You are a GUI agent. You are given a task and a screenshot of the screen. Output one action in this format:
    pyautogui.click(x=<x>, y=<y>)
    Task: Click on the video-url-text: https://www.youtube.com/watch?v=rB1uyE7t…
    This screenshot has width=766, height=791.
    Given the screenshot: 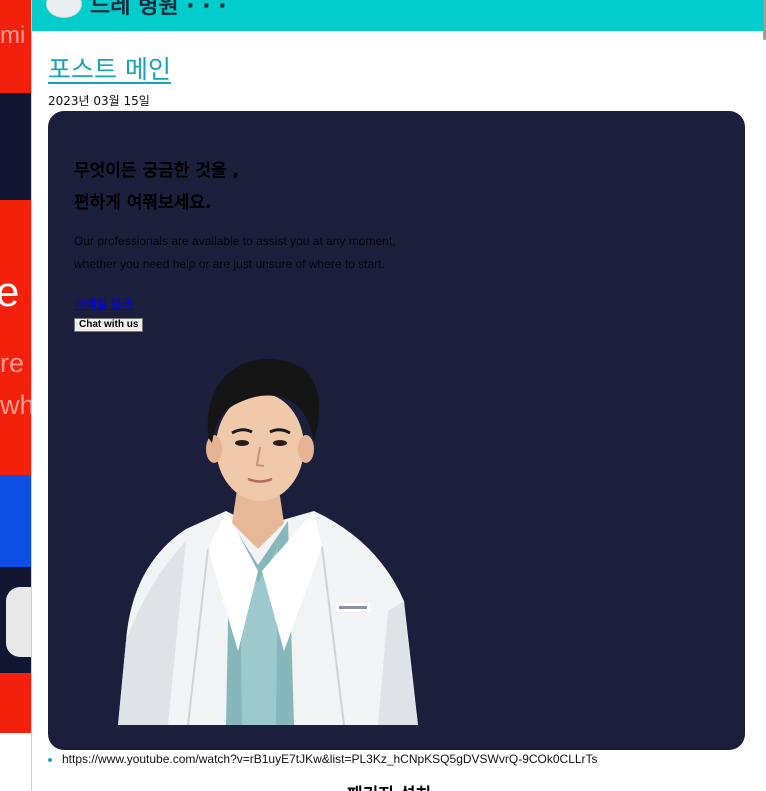 What is the action you would take?
    pyautogui.click(x=330, y=759)
    